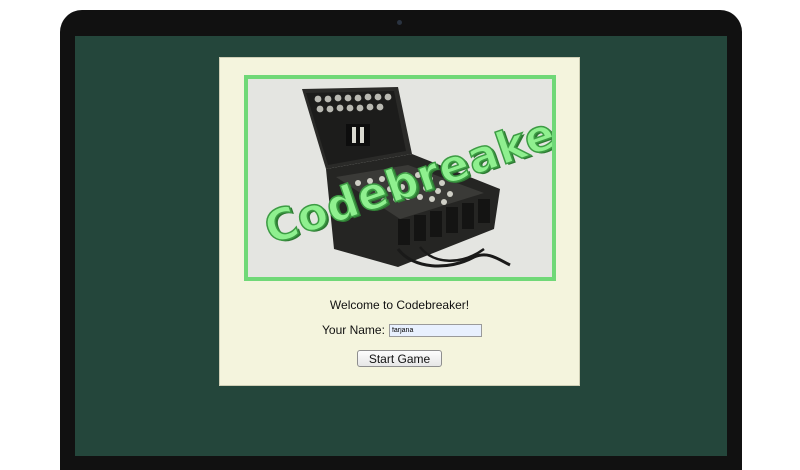 Image resolution: width=800 pixels, height=470 pixels. I want to click on start-game-button: Start Game, so click(399, 358).